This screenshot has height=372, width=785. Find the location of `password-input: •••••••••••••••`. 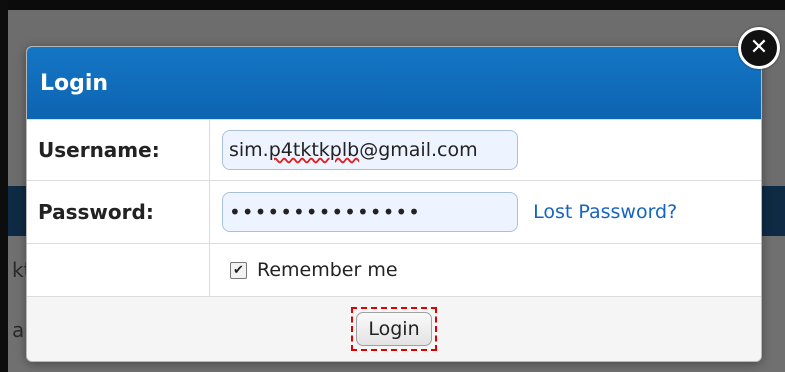

password-input: ••••••••••••••• is located at coordinates (370, 212).